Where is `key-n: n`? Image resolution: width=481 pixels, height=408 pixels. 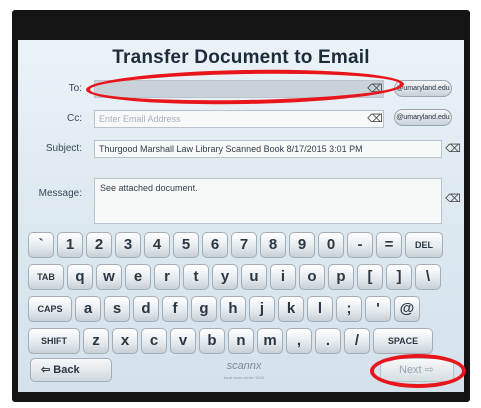 key-n: n is located at coordinates (241, 341).